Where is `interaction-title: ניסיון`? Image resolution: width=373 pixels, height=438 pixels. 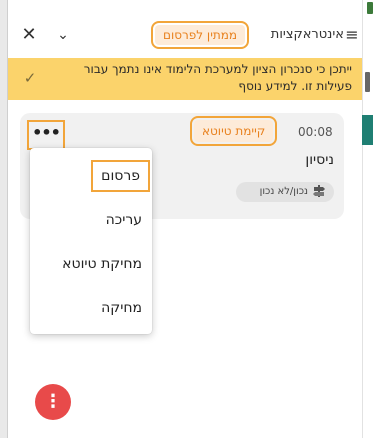 interaction-title: ניסיון is located at coordinates (319, 160).